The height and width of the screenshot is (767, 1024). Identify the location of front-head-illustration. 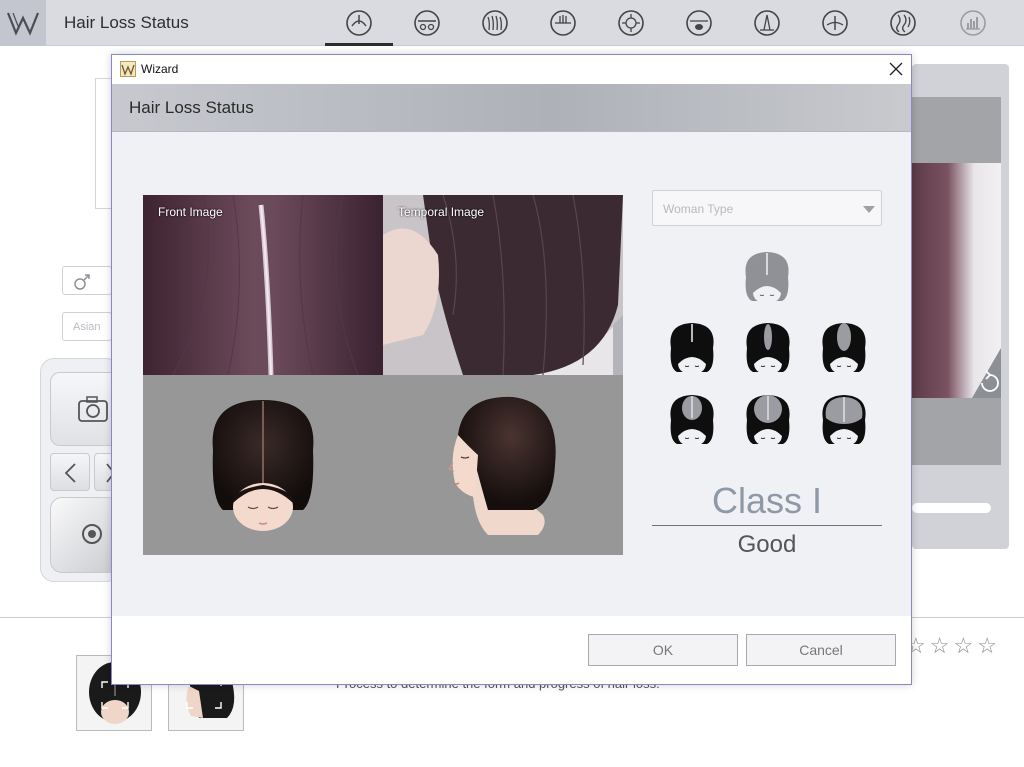
(263, 465).